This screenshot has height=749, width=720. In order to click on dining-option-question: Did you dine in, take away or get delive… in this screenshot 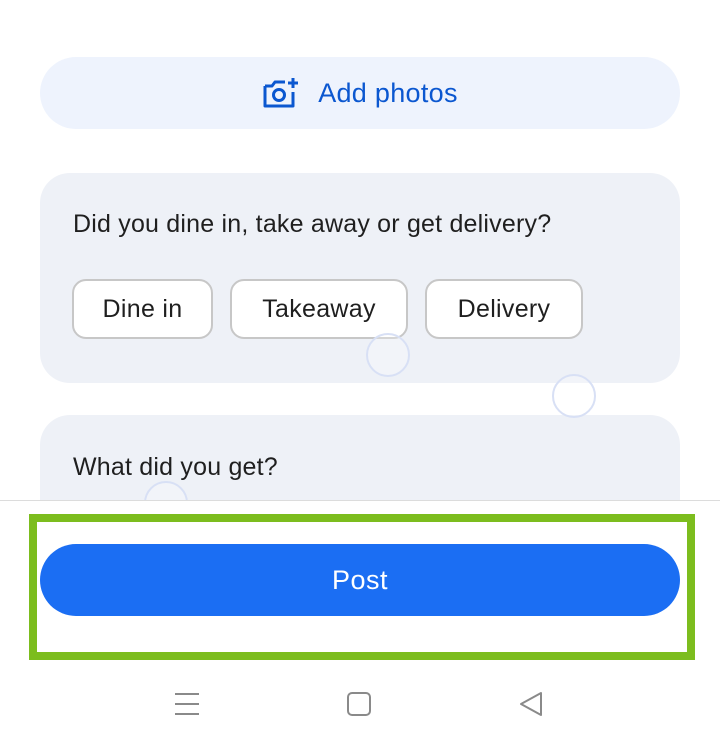, I will do `click(312, 224)`.